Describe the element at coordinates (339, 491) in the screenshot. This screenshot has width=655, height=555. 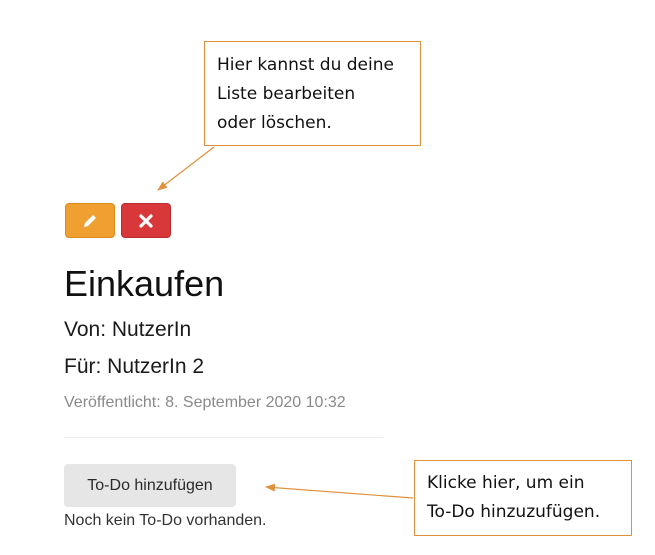
I see `add-todo-arrow` at that location.